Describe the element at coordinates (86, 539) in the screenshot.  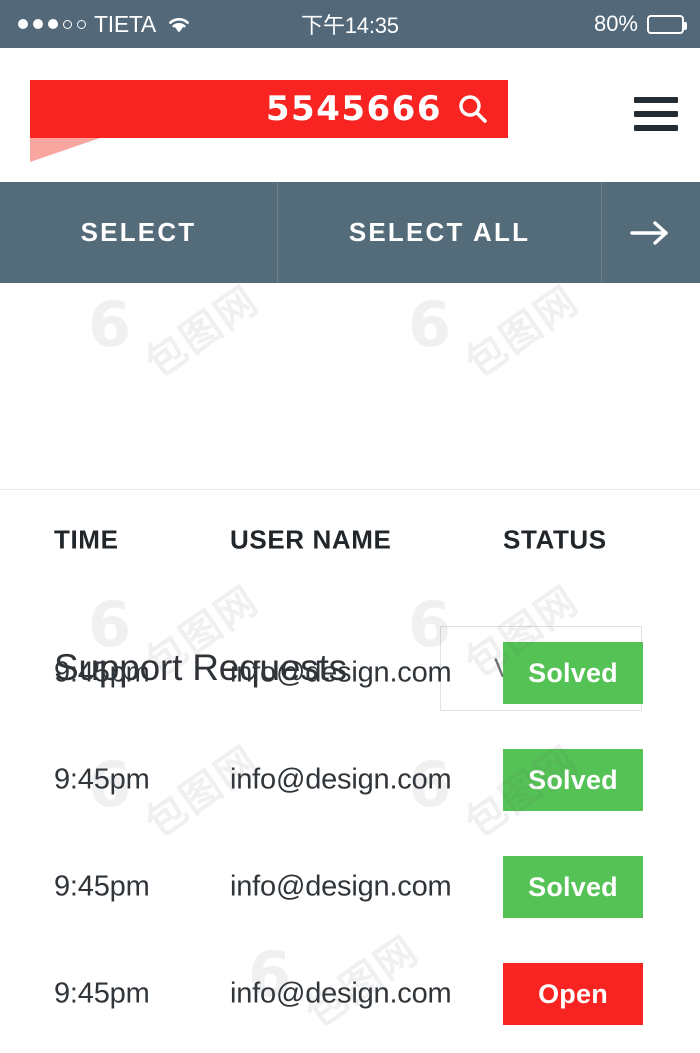
I see `column-header-time: TIME` at that location.